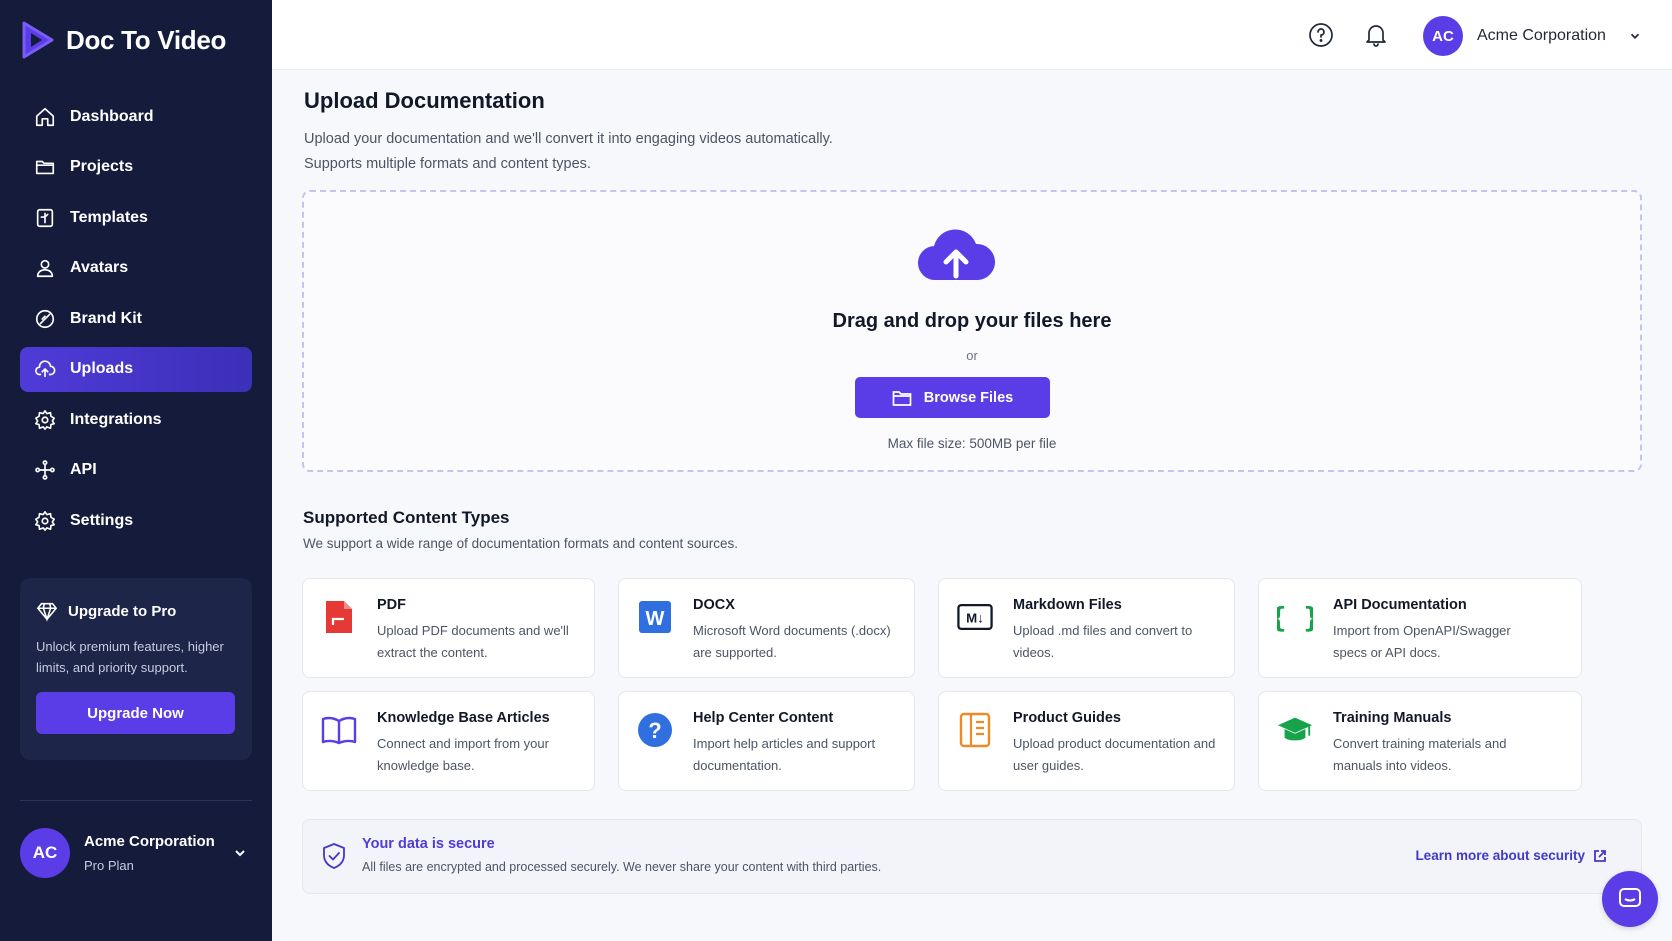 The image size is (1672, 941). What do you see at coordinates (112, 116) in the screenshot?
I see `sidebar-item-label: Dashboard` at bounding box center [112, 116].